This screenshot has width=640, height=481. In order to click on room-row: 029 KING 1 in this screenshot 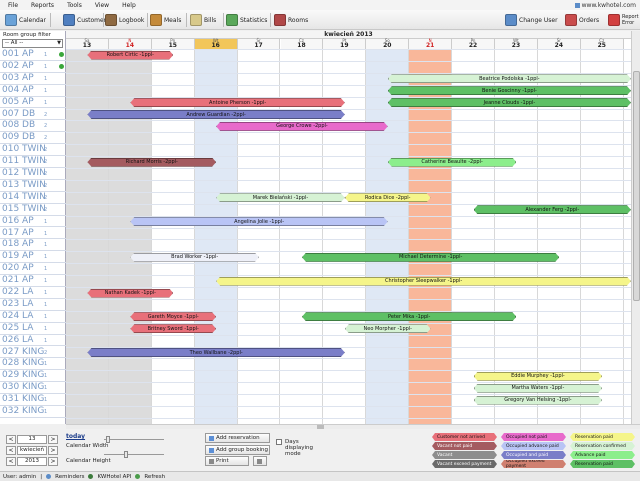, I will do `click(33, 376)`.